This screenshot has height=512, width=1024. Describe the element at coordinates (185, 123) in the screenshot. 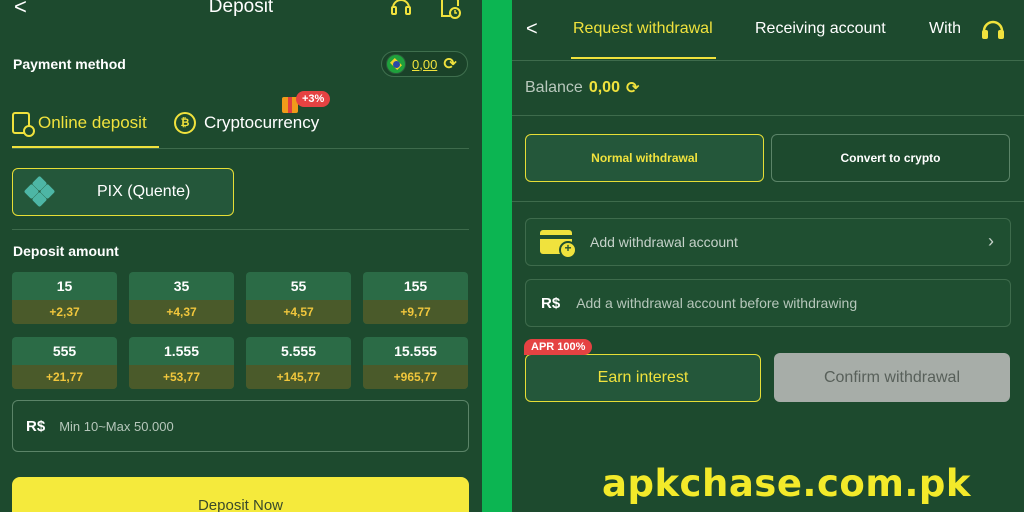

I see `coin-icon: ₿` at that location.